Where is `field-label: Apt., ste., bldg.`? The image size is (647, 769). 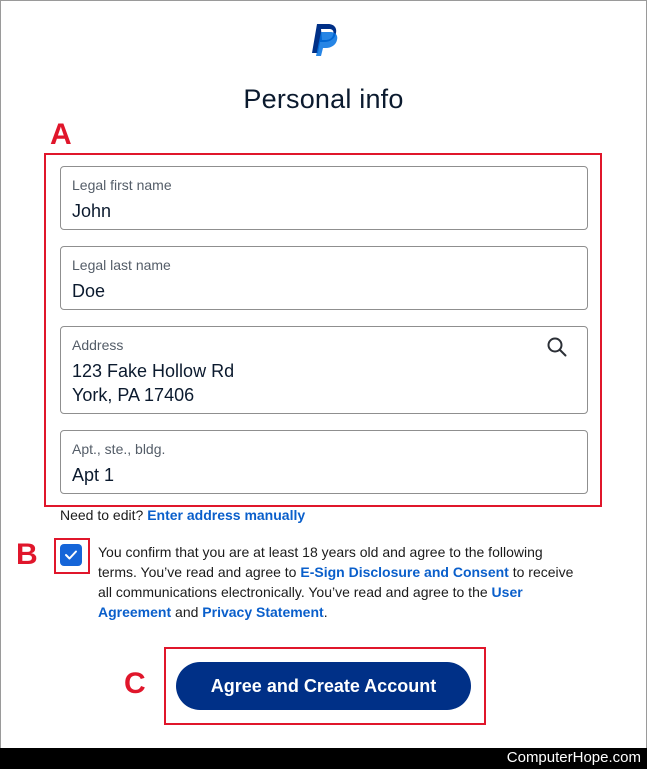
field-label: Apt., ste., bldg. is located at coordinates (119, 449).